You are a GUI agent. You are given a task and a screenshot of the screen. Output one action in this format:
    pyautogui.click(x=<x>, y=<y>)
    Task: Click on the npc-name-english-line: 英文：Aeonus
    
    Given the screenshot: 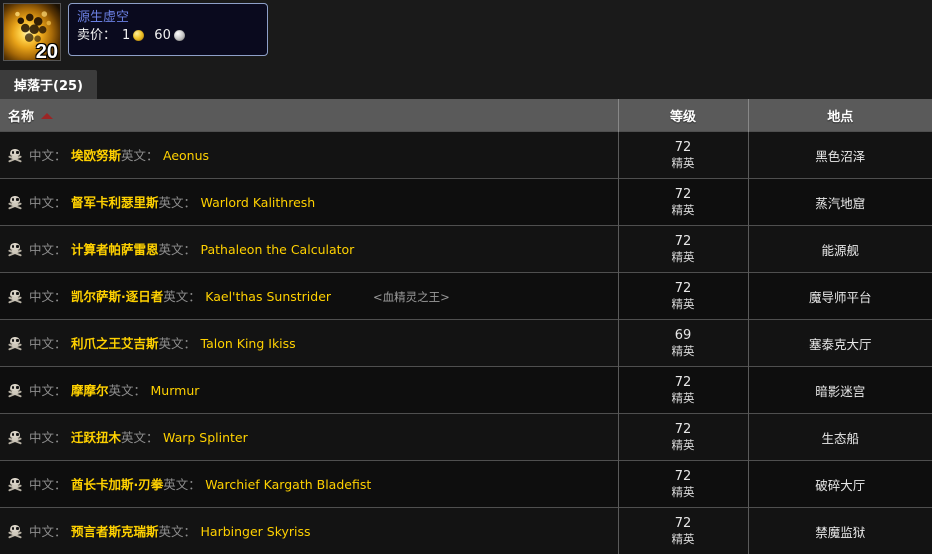 What is the action you would take?
    pyautogui.click(x=165, y=155)
    